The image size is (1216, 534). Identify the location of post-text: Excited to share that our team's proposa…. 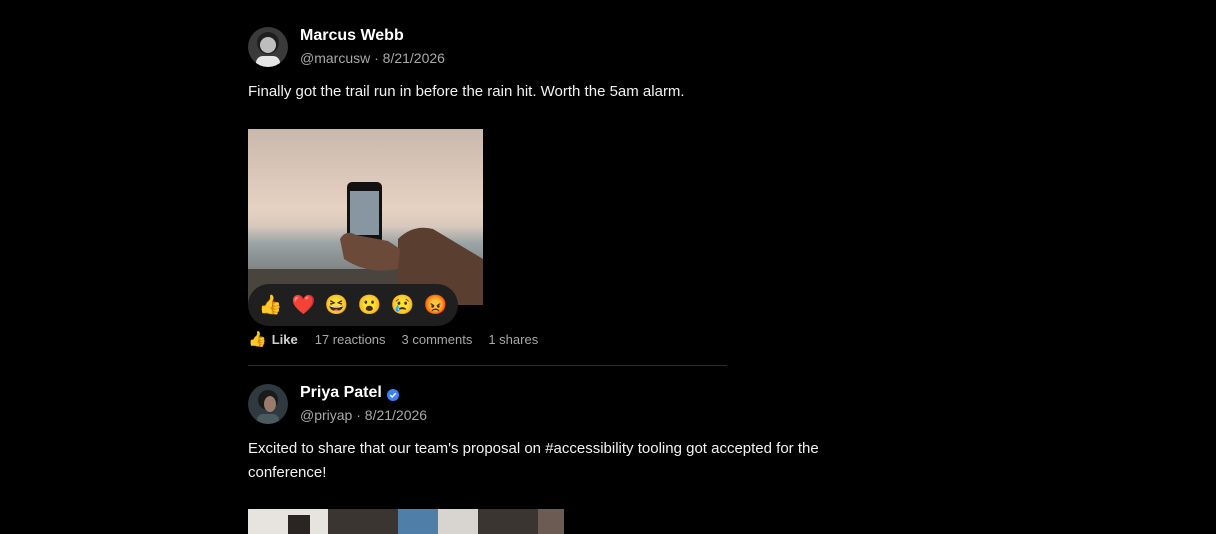
(533, 460).